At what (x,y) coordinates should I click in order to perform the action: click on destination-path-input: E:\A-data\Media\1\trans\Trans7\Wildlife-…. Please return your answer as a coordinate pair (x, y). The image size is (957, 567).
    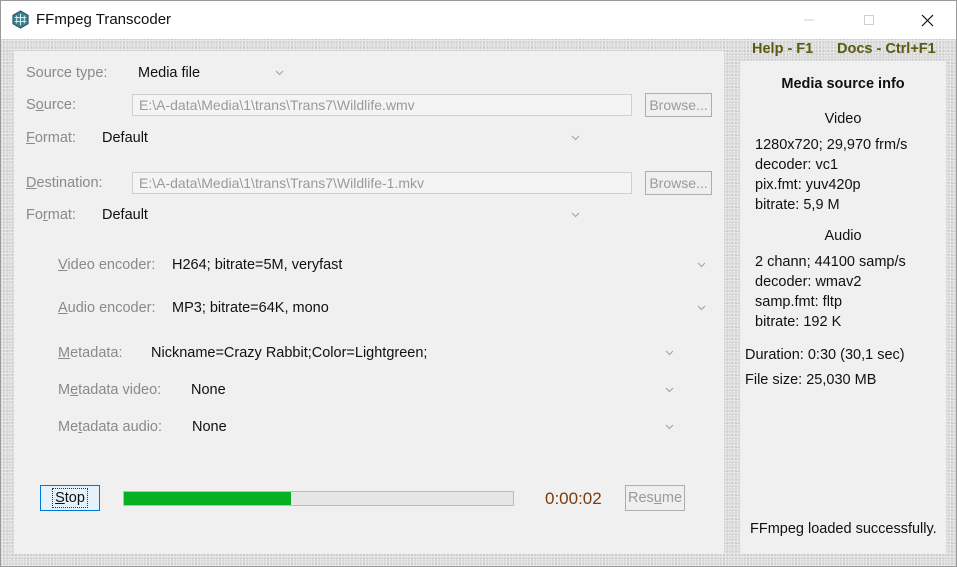
    Looking at the image, I should click on (382, 183).